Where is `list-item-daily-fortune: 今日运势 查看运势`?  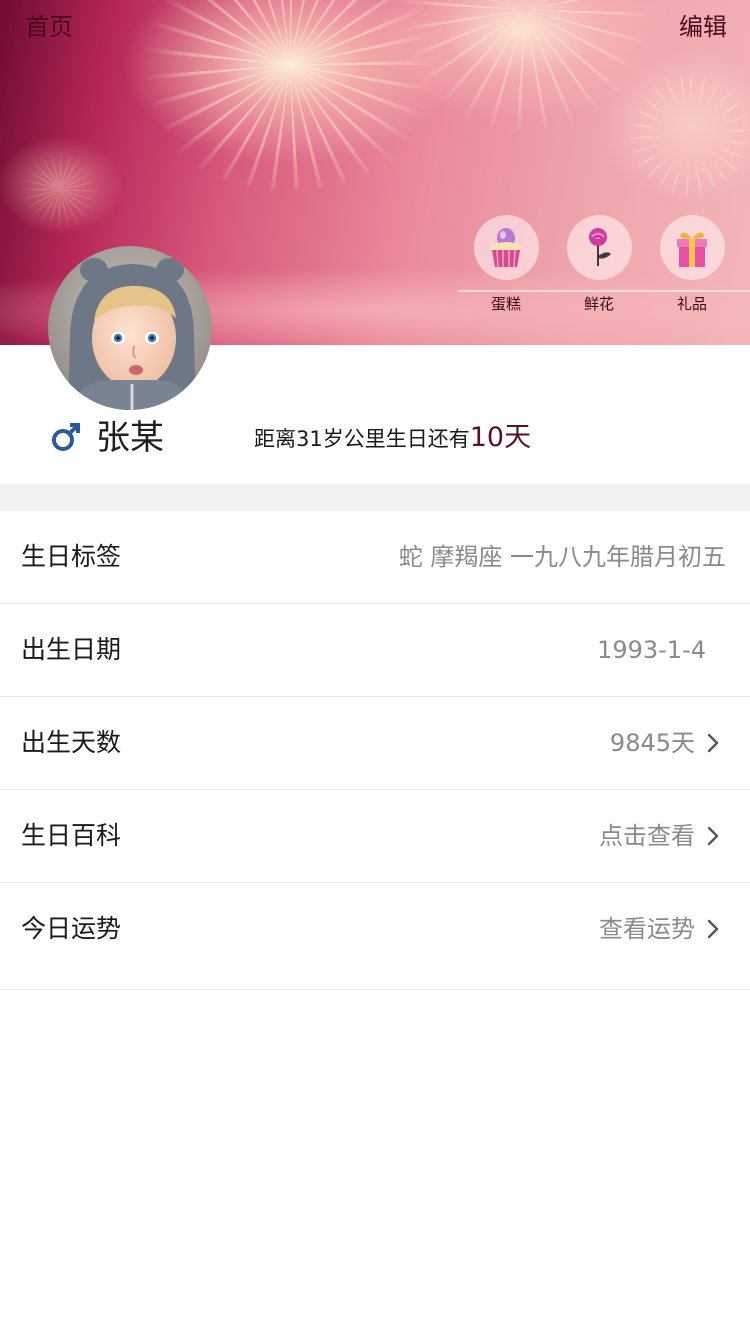 list-item-daily-fortune: 今日运势 查看运势 is located at coordinates (375, 936).